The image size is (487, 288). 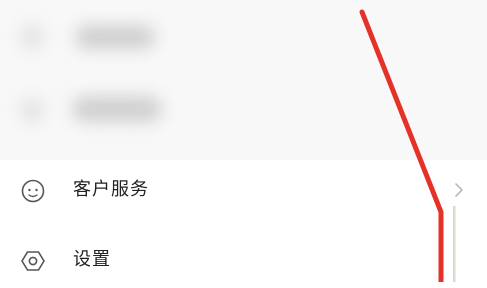 I want to click on settings-icon, so click(x=33, y=261).